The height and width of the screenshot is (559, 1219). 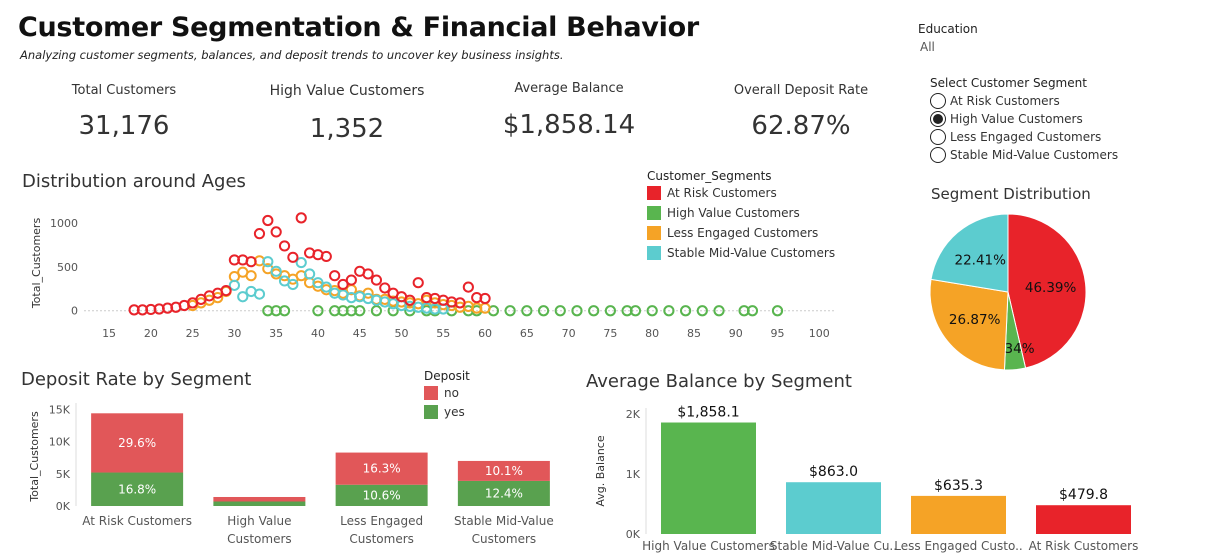 I want to click on x-tick-label: 70, so click(x=569, y=333).